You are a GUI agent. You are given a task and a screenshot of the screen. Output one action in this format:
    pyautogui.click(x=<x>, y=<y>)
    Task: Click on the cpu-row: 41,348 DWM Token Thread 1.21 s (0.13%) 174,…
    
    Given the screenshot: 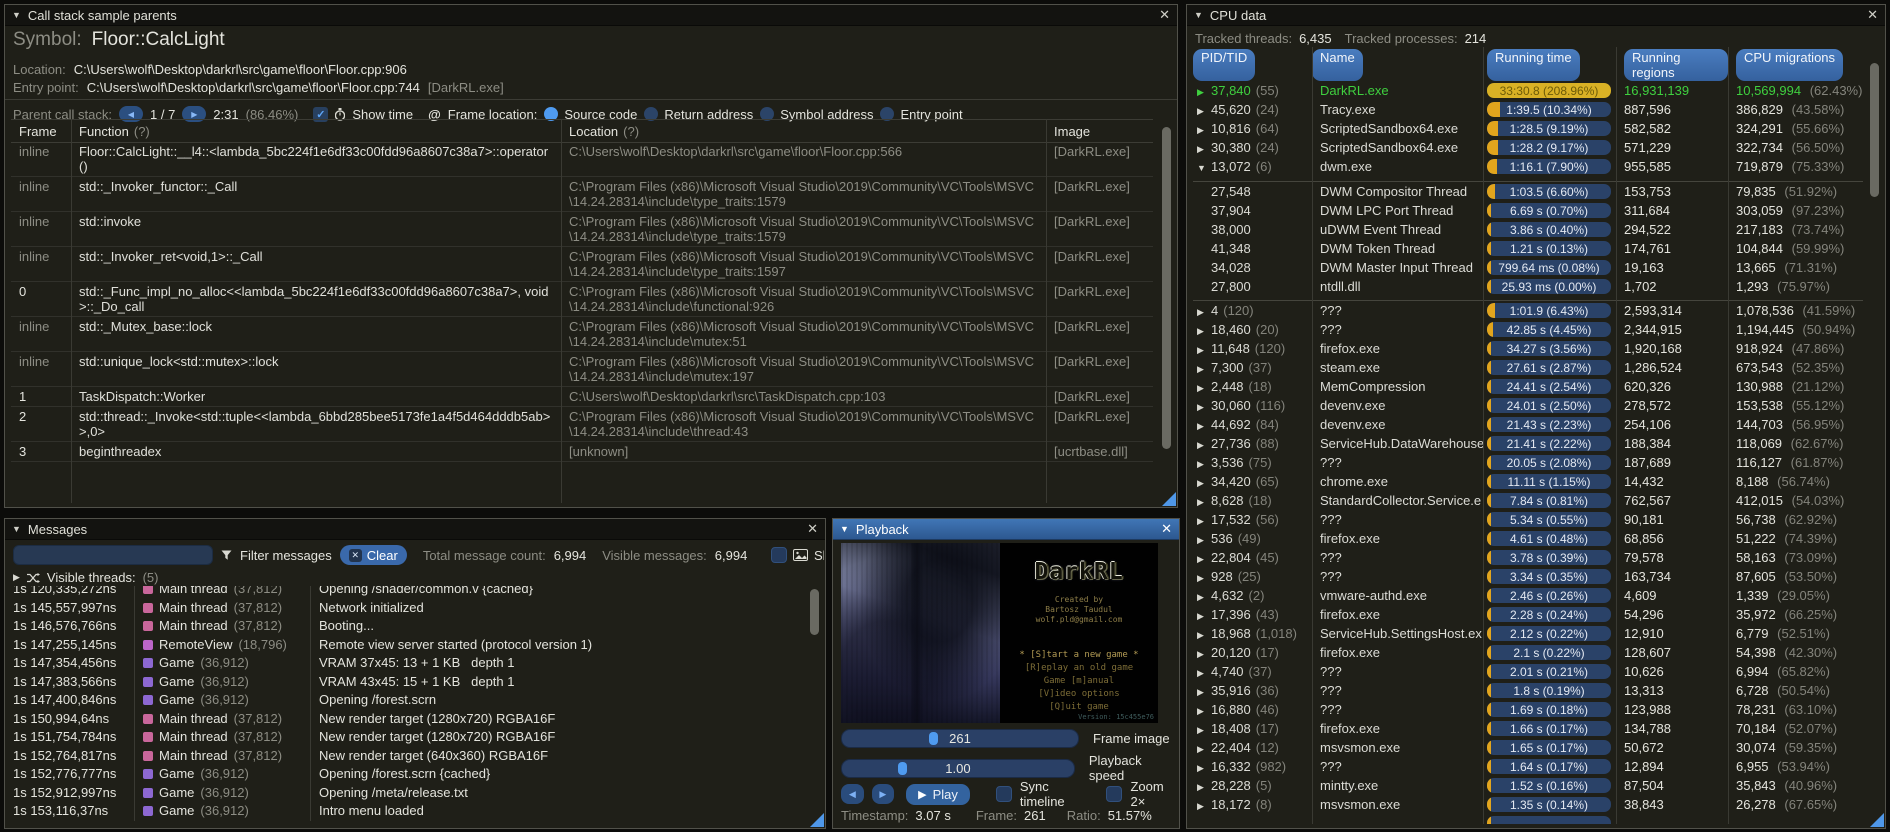 What is the action you would take?
    pyautogui.click(x=1528, y=248)
    